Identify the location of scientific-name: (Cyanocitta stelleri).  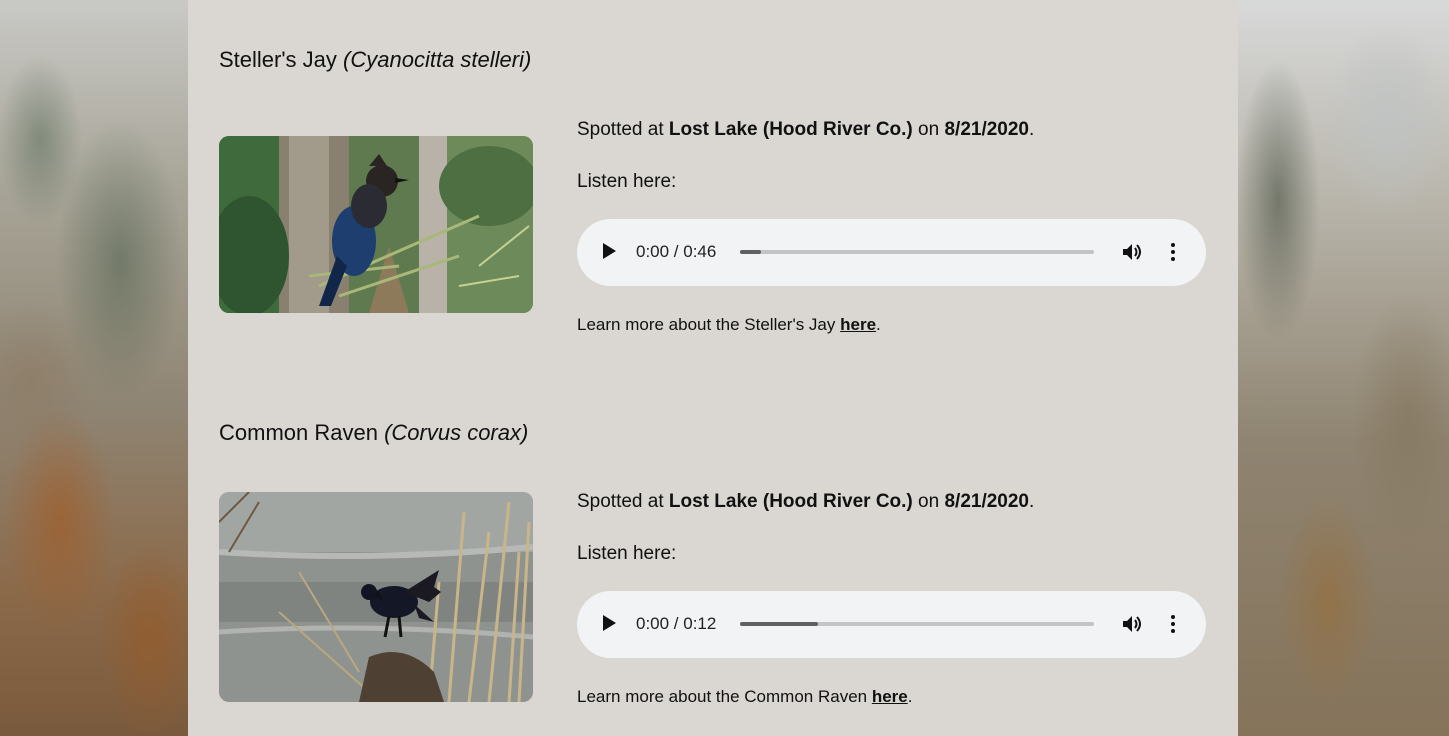
(437, 59).